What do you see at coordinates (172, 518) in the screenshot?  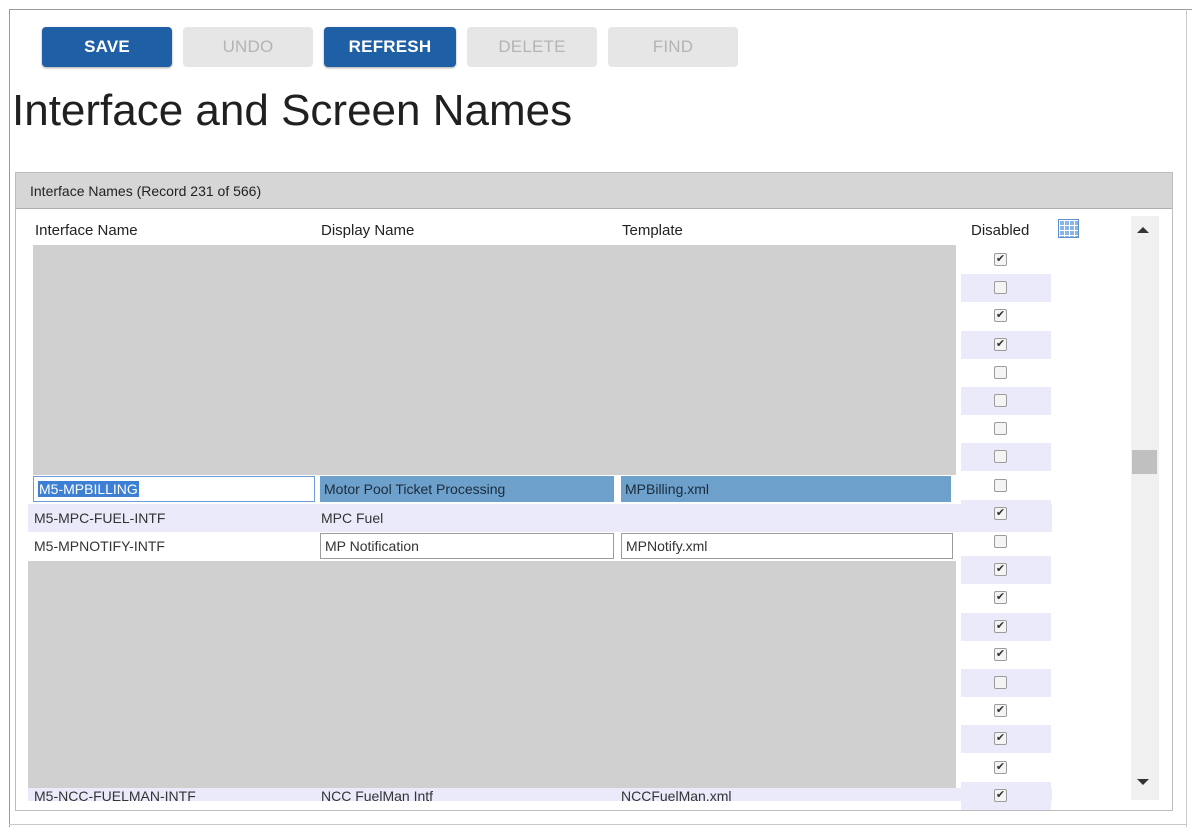 I see `table-cell-interface-name: M5-MPC-FUEL-INTF` at bounding box center [172, 518].